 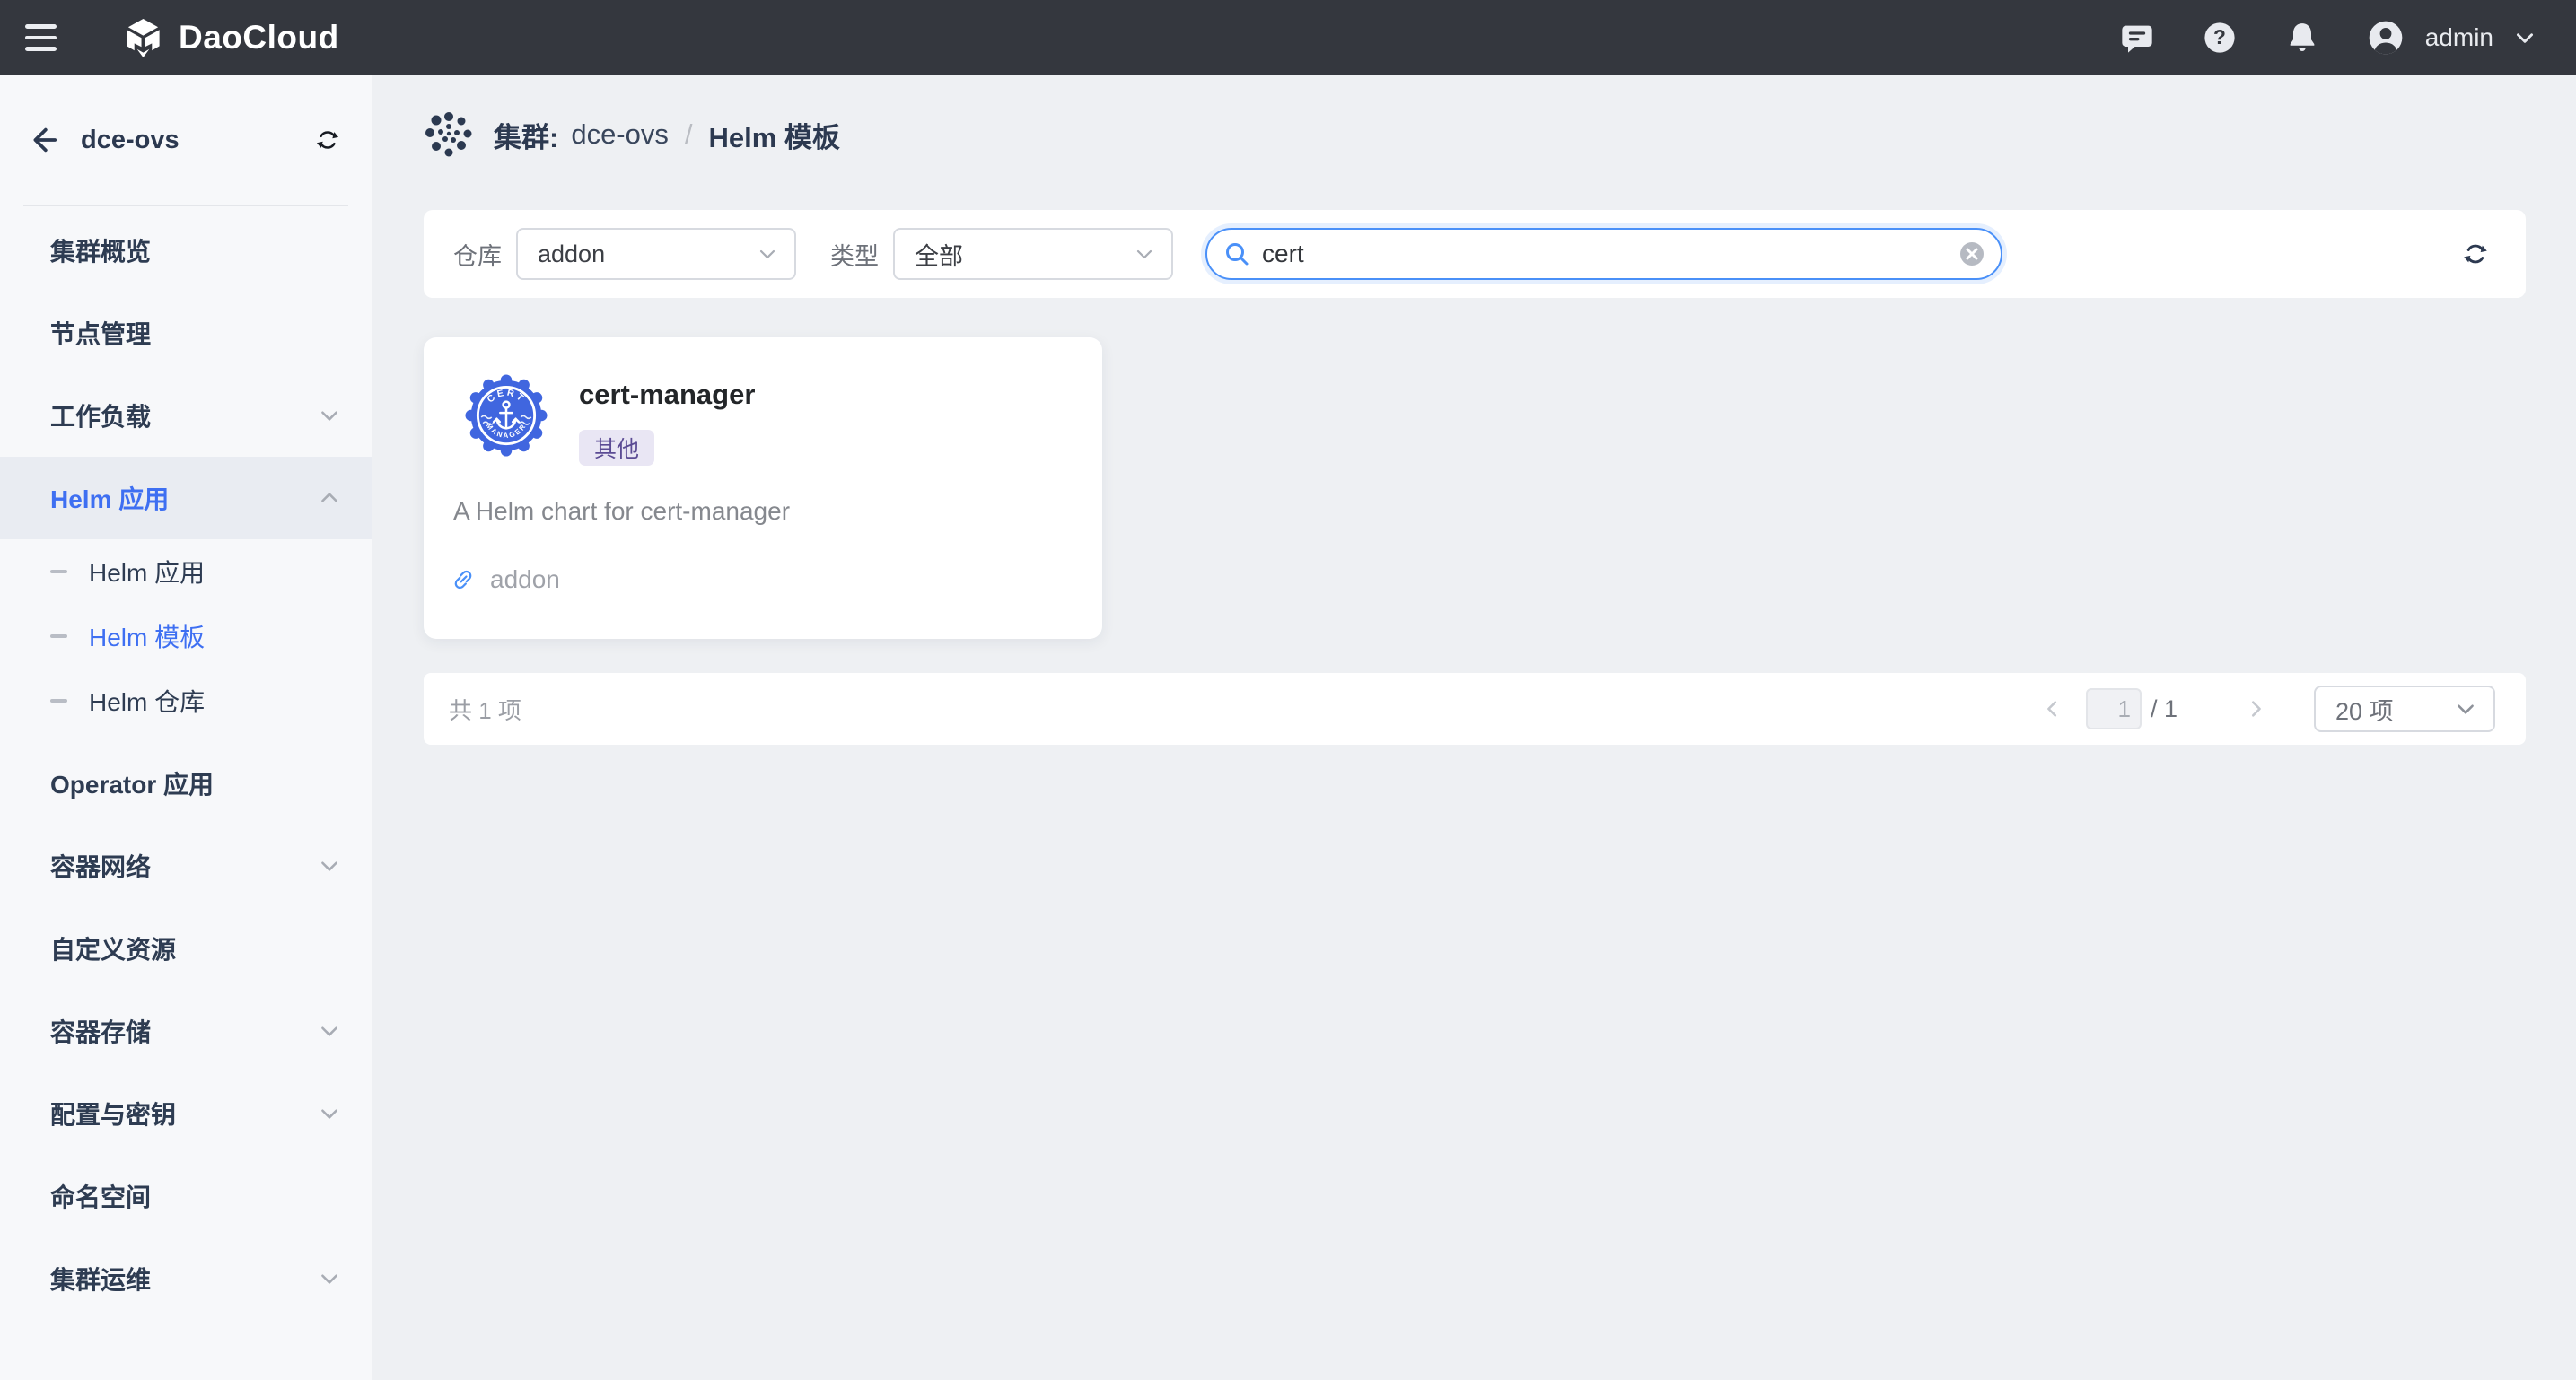 What do you see at coordinates (2364, 711) in the screenshot?
I see `page-size-value: 20 项` at bounding box center [2364, 711].